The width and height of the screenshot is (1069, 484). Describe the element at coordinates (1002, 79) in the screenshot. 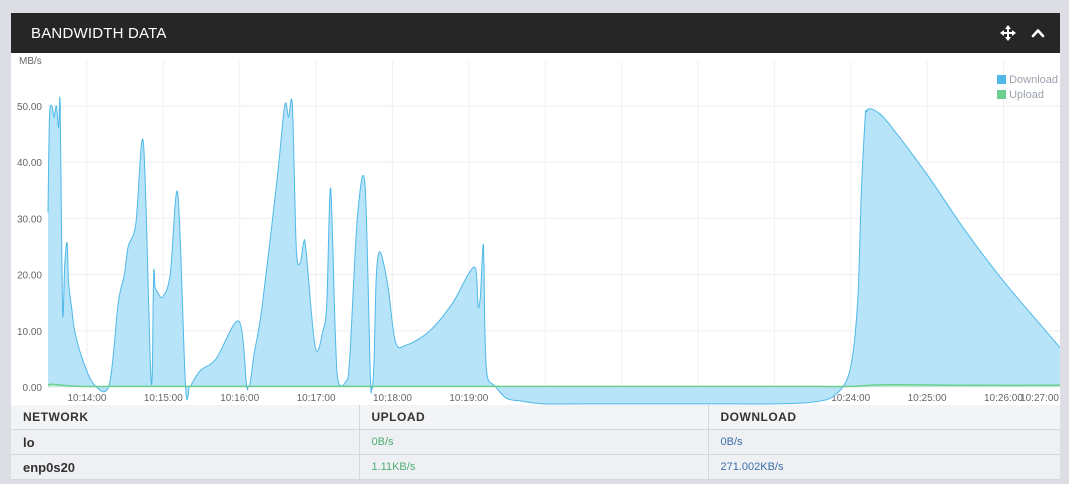

I see `legend-swatch-download` at that location.